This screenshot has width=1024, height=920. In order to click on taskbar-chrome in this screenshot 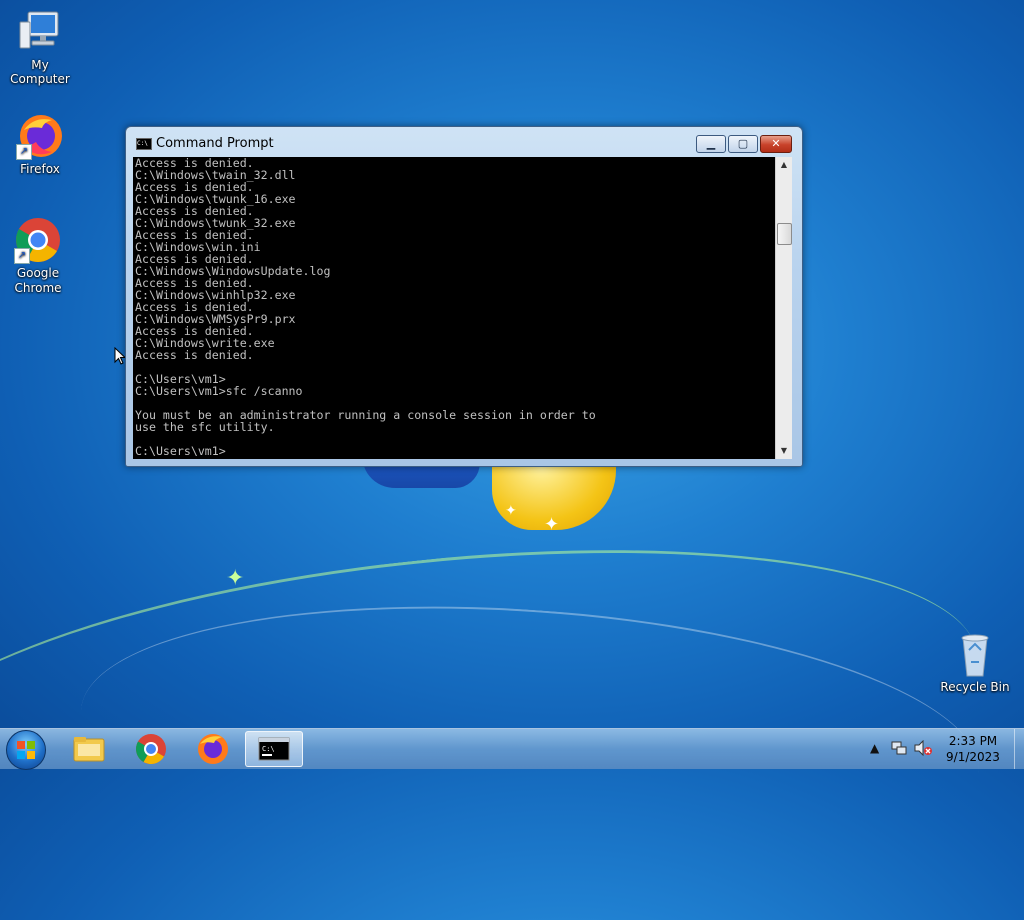, I will do `click(151, 749)`.